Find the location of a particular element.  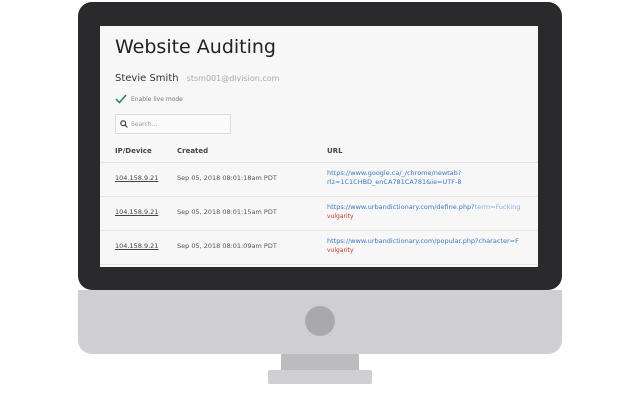

search-box is located at coordinates (173, 124).